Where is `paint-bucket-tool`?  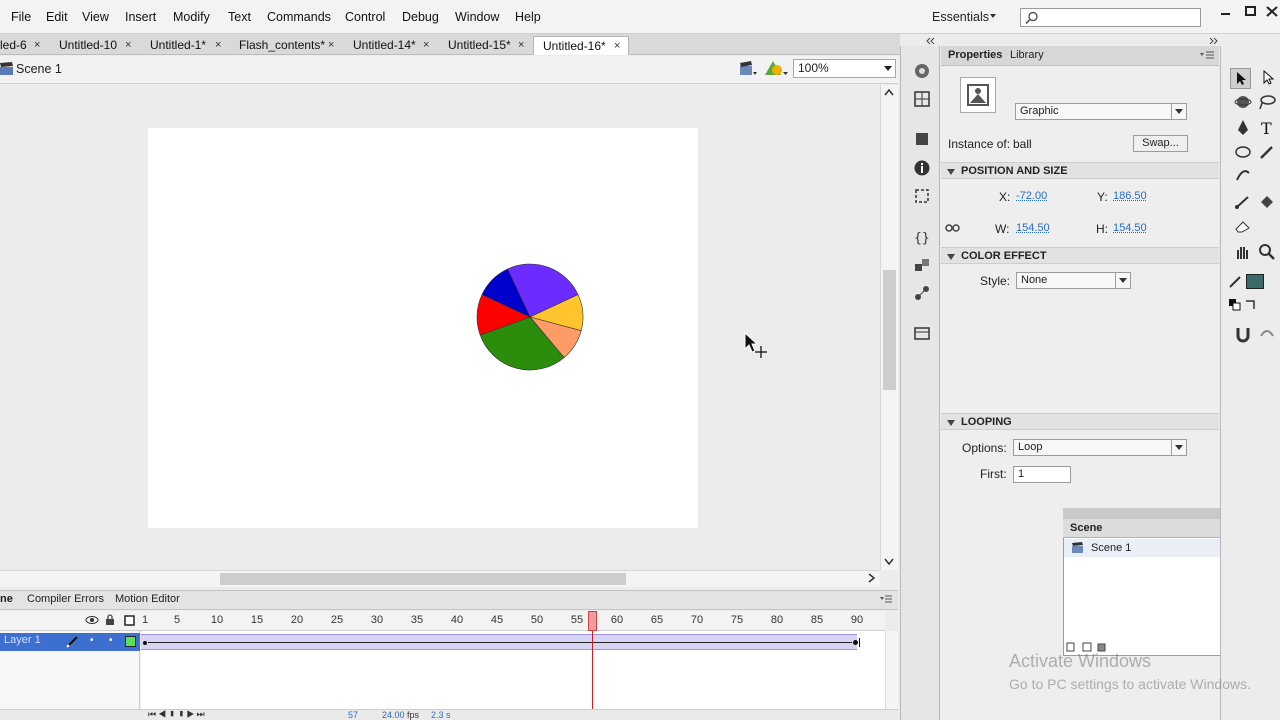 paint-bucket-tool is located at coordinates (1267, 202).